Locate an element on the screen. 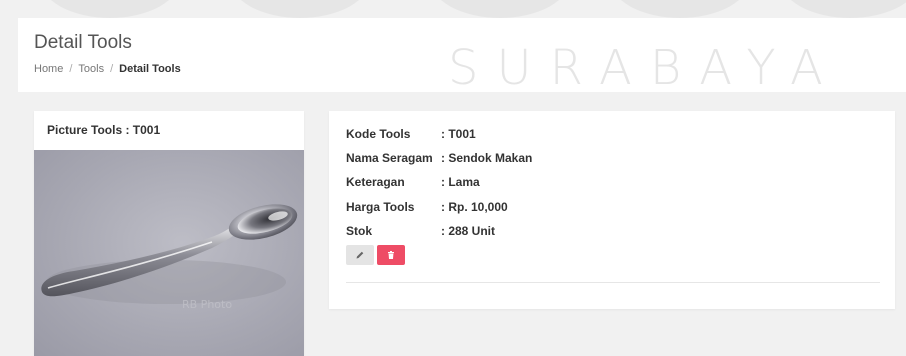  divider is located at coordinates (613, 282).